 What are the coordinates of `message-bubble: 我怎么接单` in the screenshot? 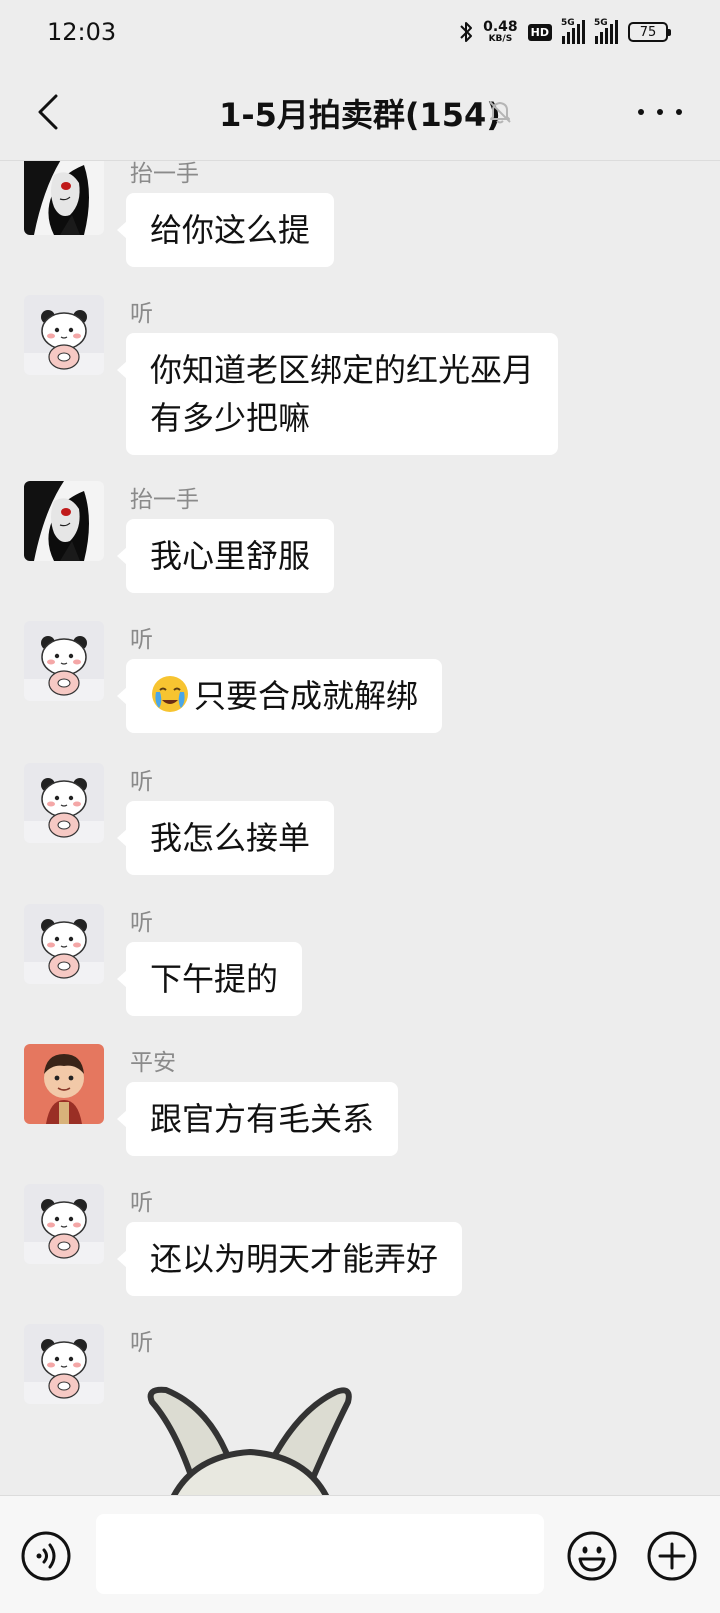 It's located at (225, 838).